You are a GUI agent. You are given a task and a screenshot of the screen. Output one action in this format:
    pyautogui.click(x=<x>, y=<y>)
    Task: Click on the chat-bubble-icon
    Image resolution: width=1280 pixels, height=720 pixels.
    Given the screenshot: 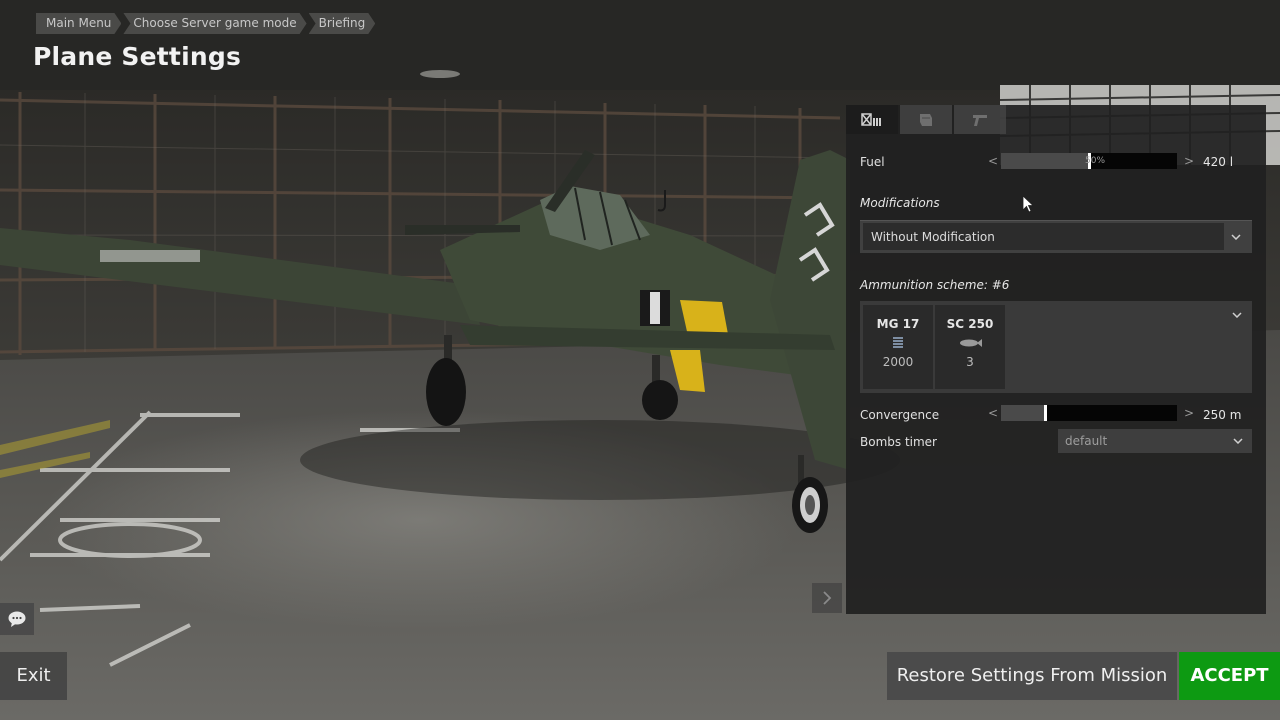 What is the action you would take?
    pyautogui.click(x=17, y=619)
    